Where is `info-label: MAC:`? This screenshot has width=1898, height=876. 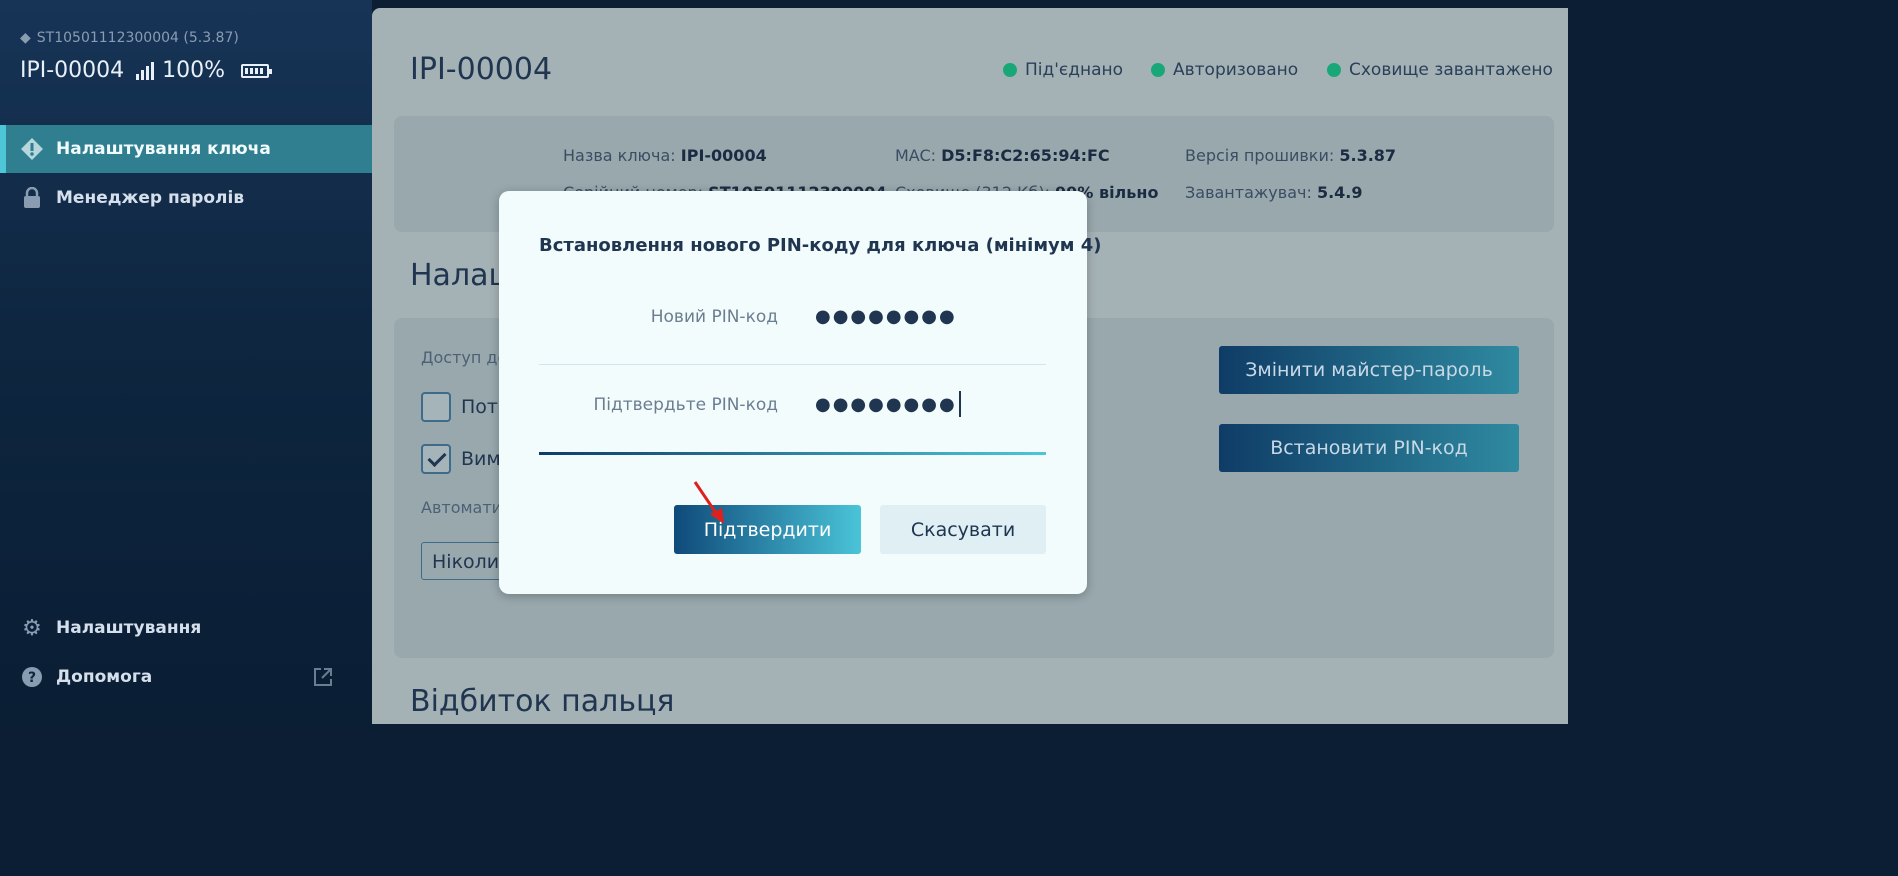
info-label: MAC: is located at coordinates (916, 155).